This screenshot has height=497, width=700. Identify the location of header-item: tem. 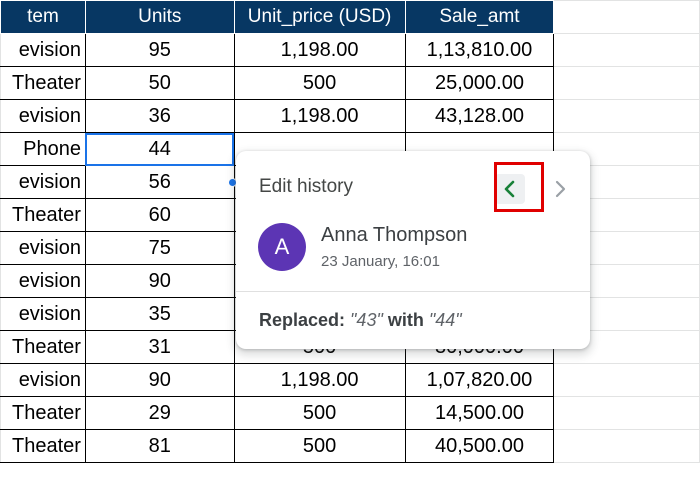
(43, 17).